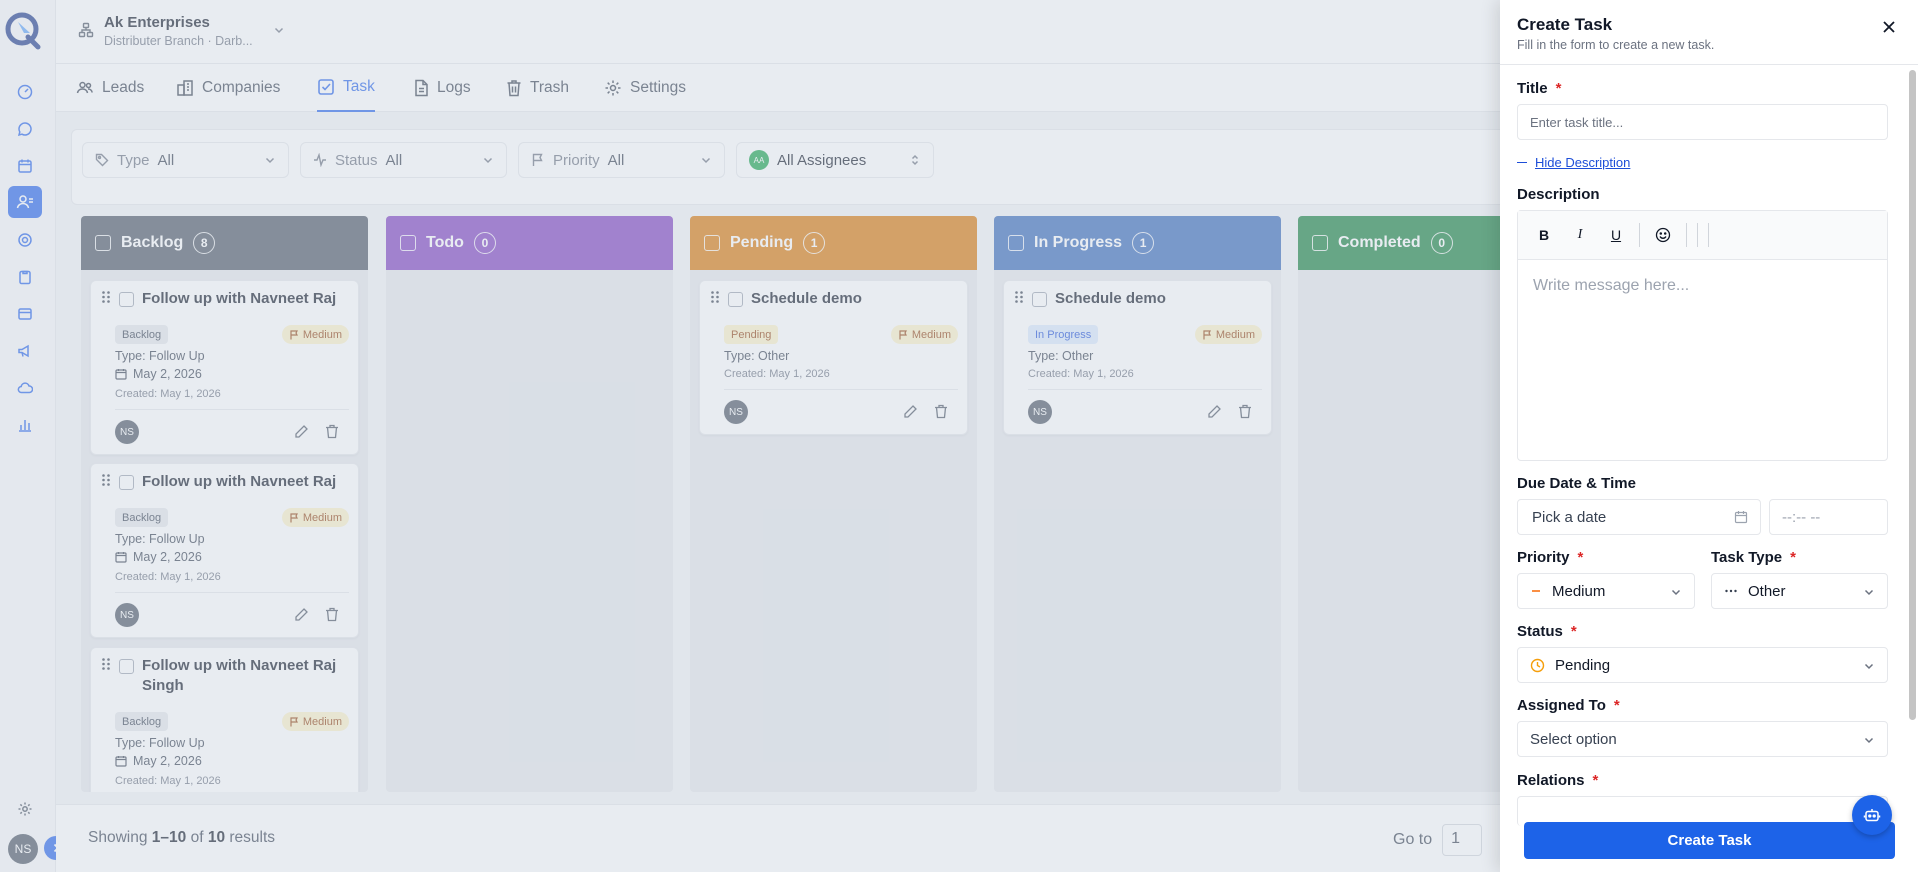 This screenshot has height=872, width=1918. What do you see at coordinates (1573, 162) in the screenshot?
I see `hide-description-link: Hide Description` at bounding box center [1573, 162].